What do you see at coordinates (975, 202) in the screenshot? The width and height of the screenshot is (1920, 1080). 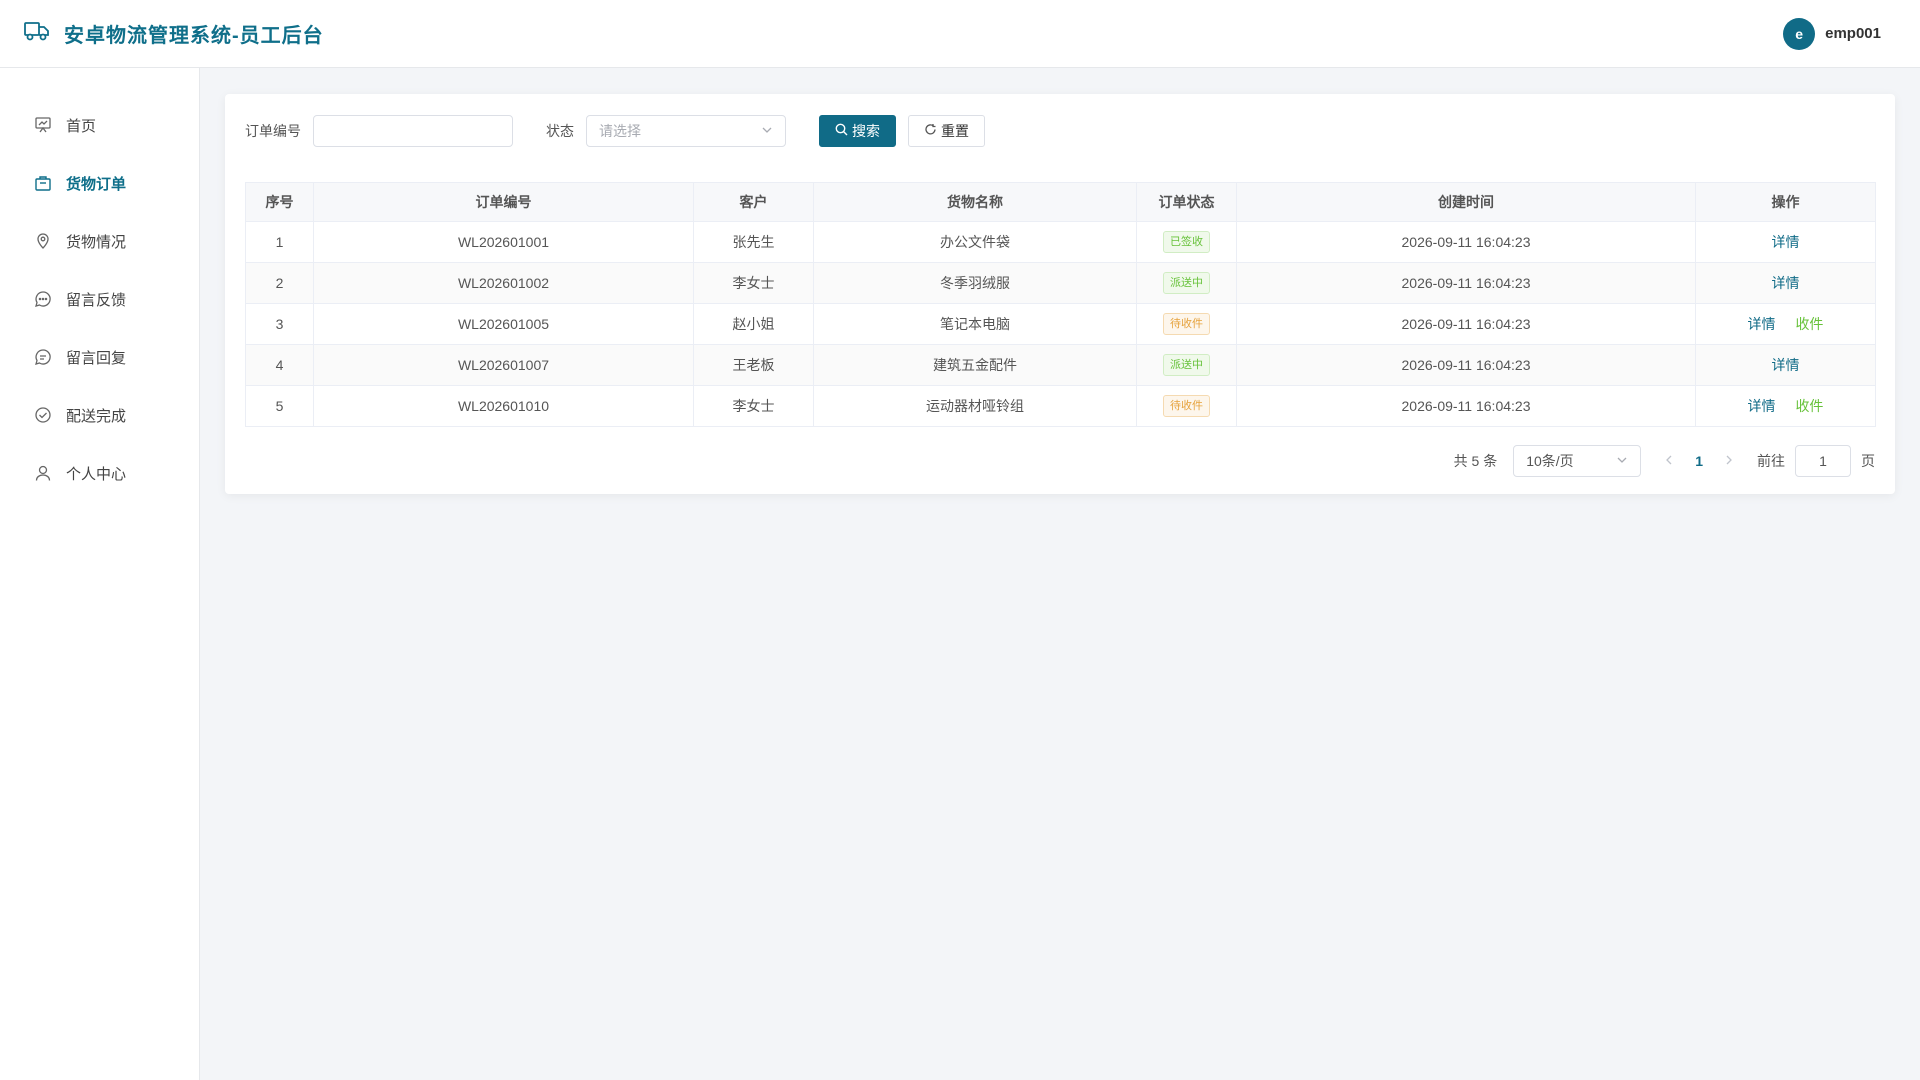 I see `column-header: 货物名称` at bounding box center [975, 202].